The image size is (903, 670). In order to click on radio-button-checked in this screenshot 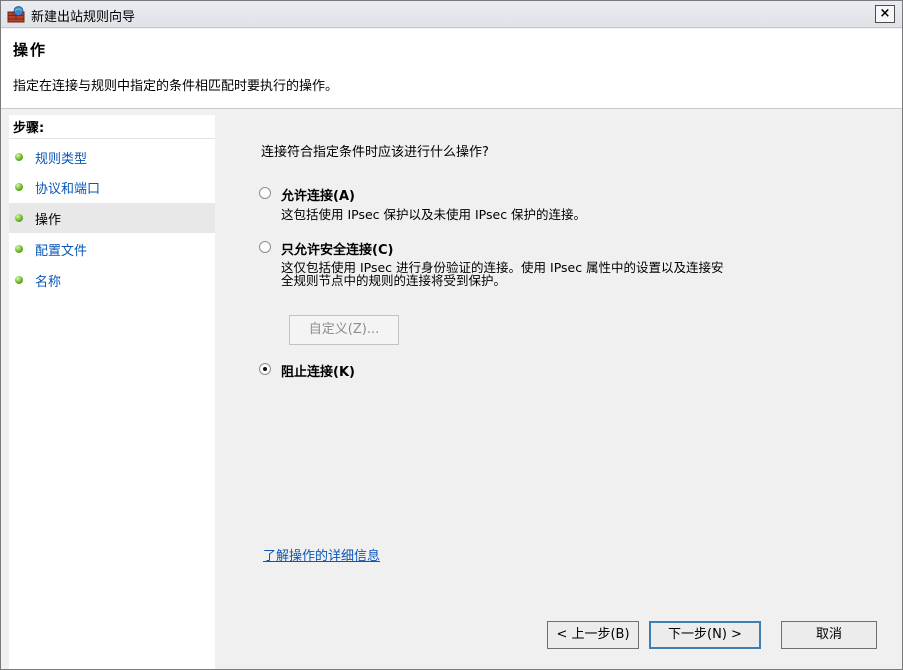, I will do `click(265, 369)`.